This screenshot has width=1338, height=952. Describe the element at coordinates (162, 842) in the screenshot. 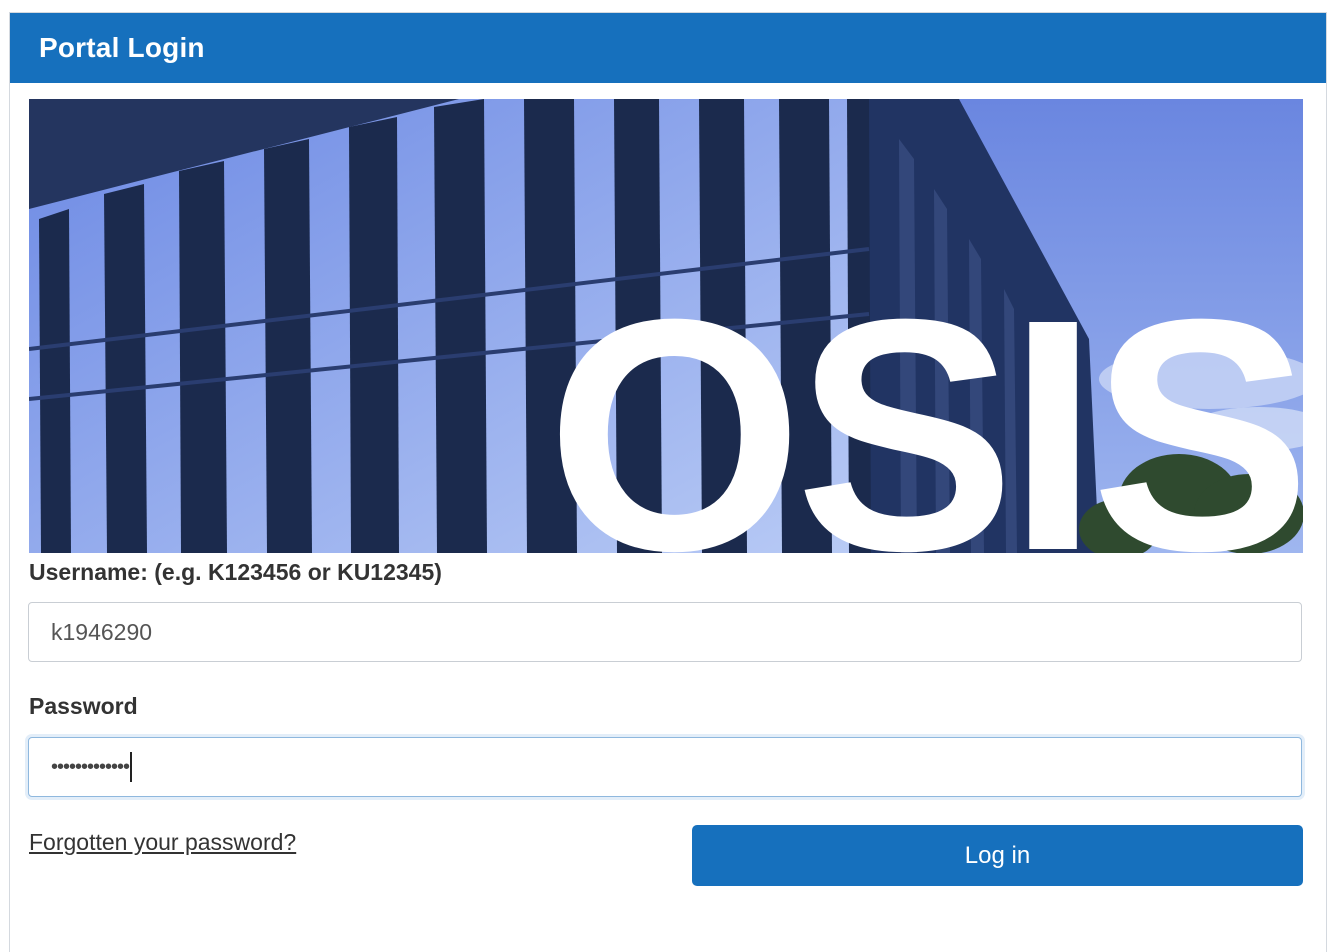

I see `forgot-password-link: Forgotten your password?` at that location.